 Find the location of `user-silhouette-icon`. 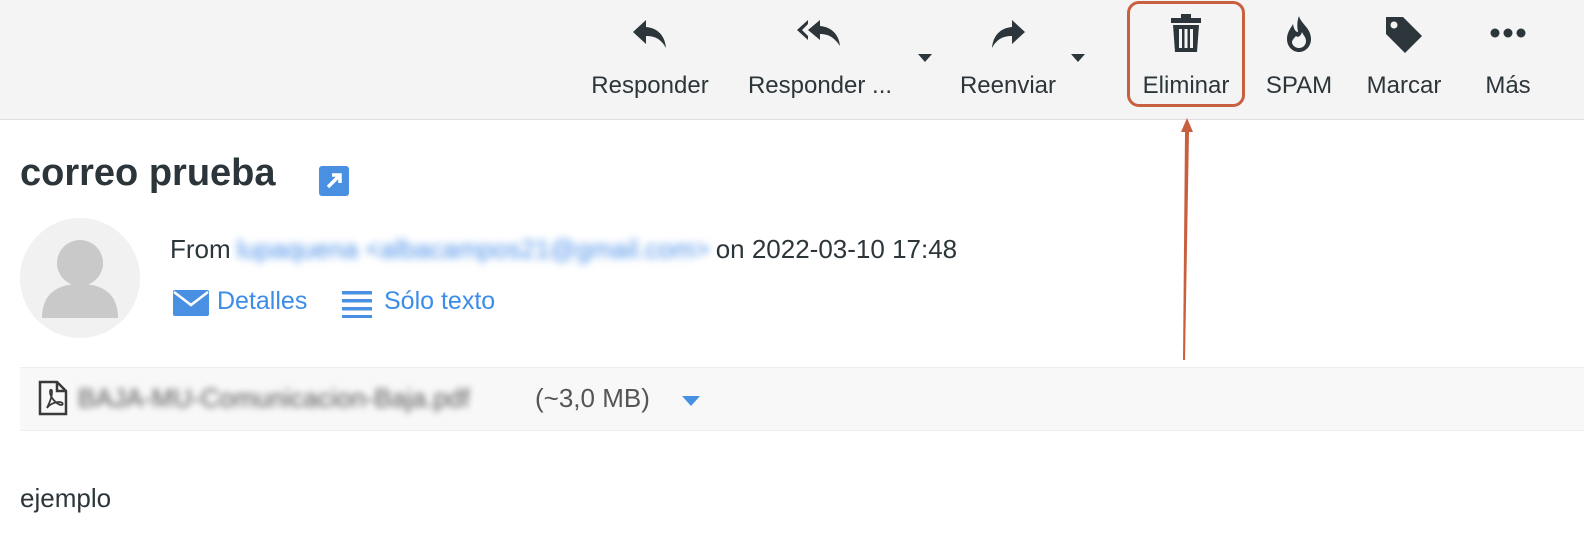

user-silhouette-icon is located at coordinates (80, 279).